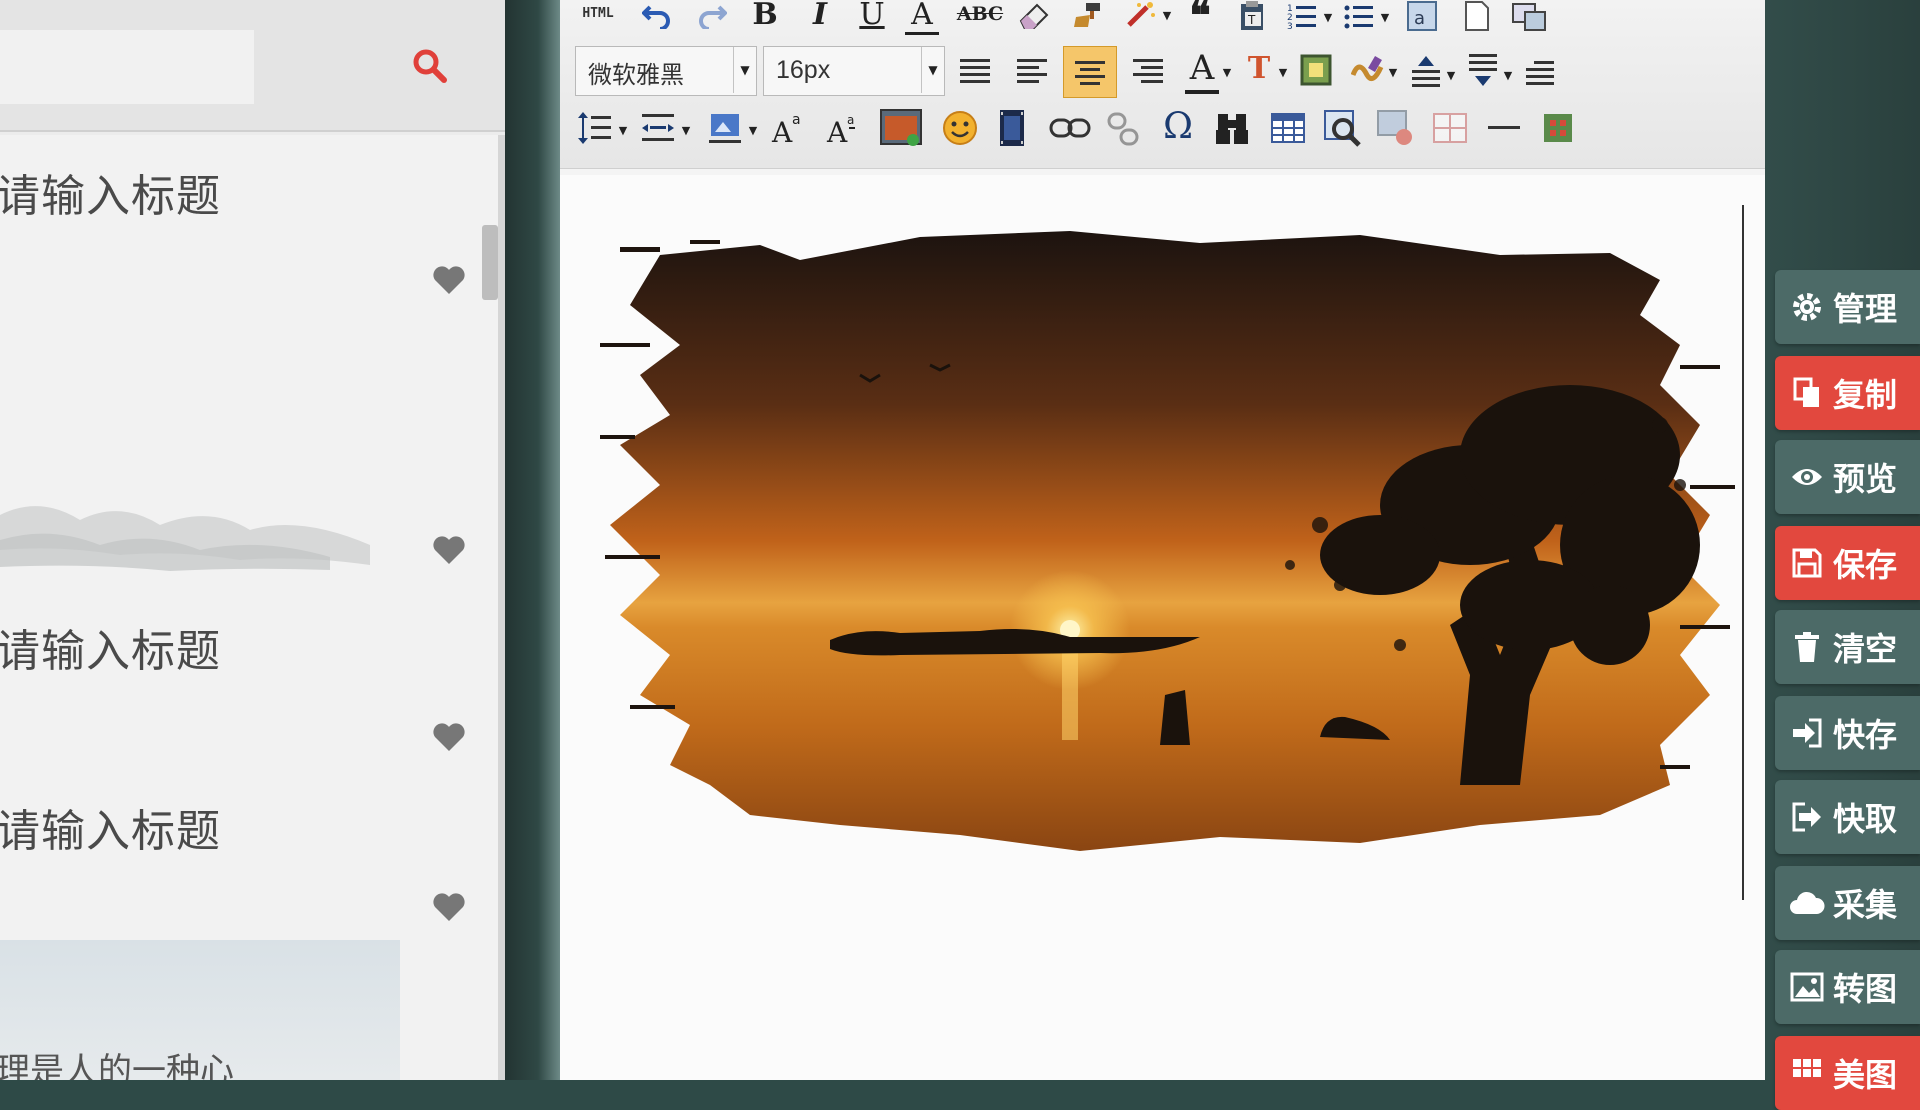 This screenshot has width=1920, height=1110. What do you see at coordinates (1807, 307) in the screenshot?
I see `gear-icon` at bounding box center [1807, 307].